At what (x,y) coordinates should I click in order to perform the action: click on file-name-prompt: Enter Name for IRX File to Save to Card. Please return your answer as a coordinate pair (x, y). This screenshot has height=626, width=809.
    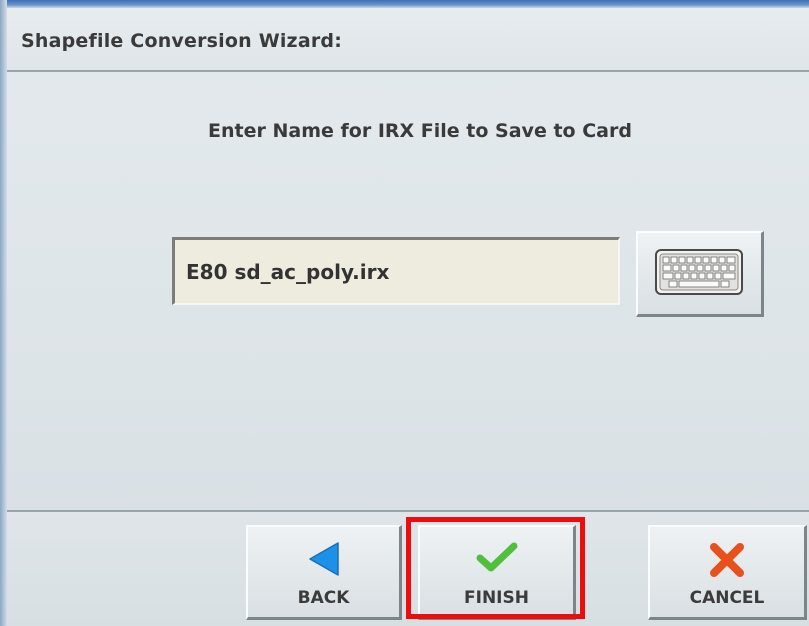
    Looking at the image, I should click on (420, 131).